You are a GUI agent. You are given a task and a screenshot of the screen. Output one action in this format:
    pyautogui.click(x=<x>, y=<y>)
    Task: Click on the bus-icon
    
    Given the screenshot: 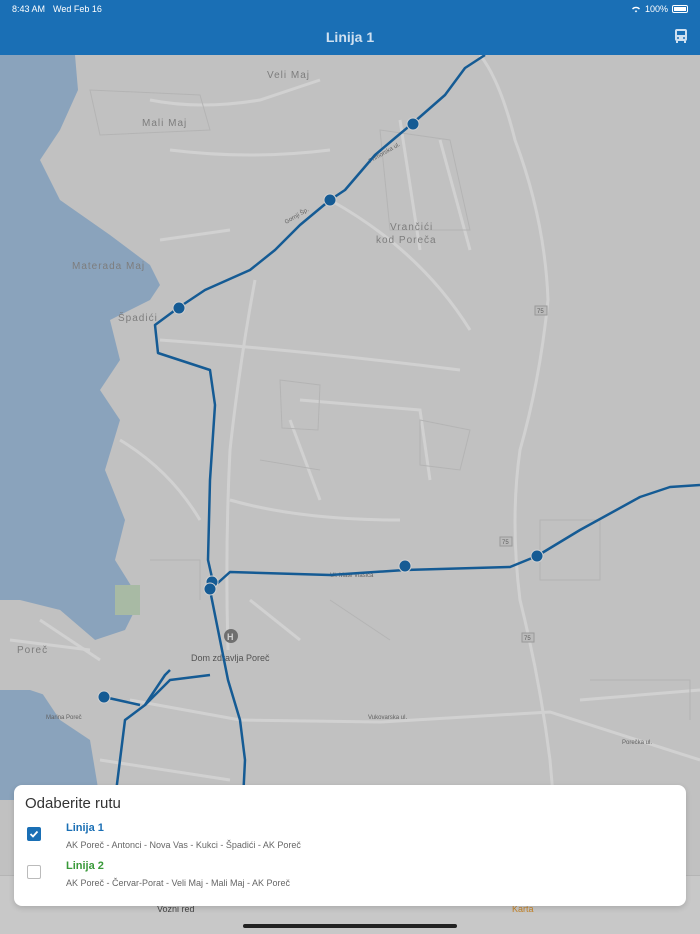 What is the action you would take?
    pyautogui.click(x=681, y=36)
    